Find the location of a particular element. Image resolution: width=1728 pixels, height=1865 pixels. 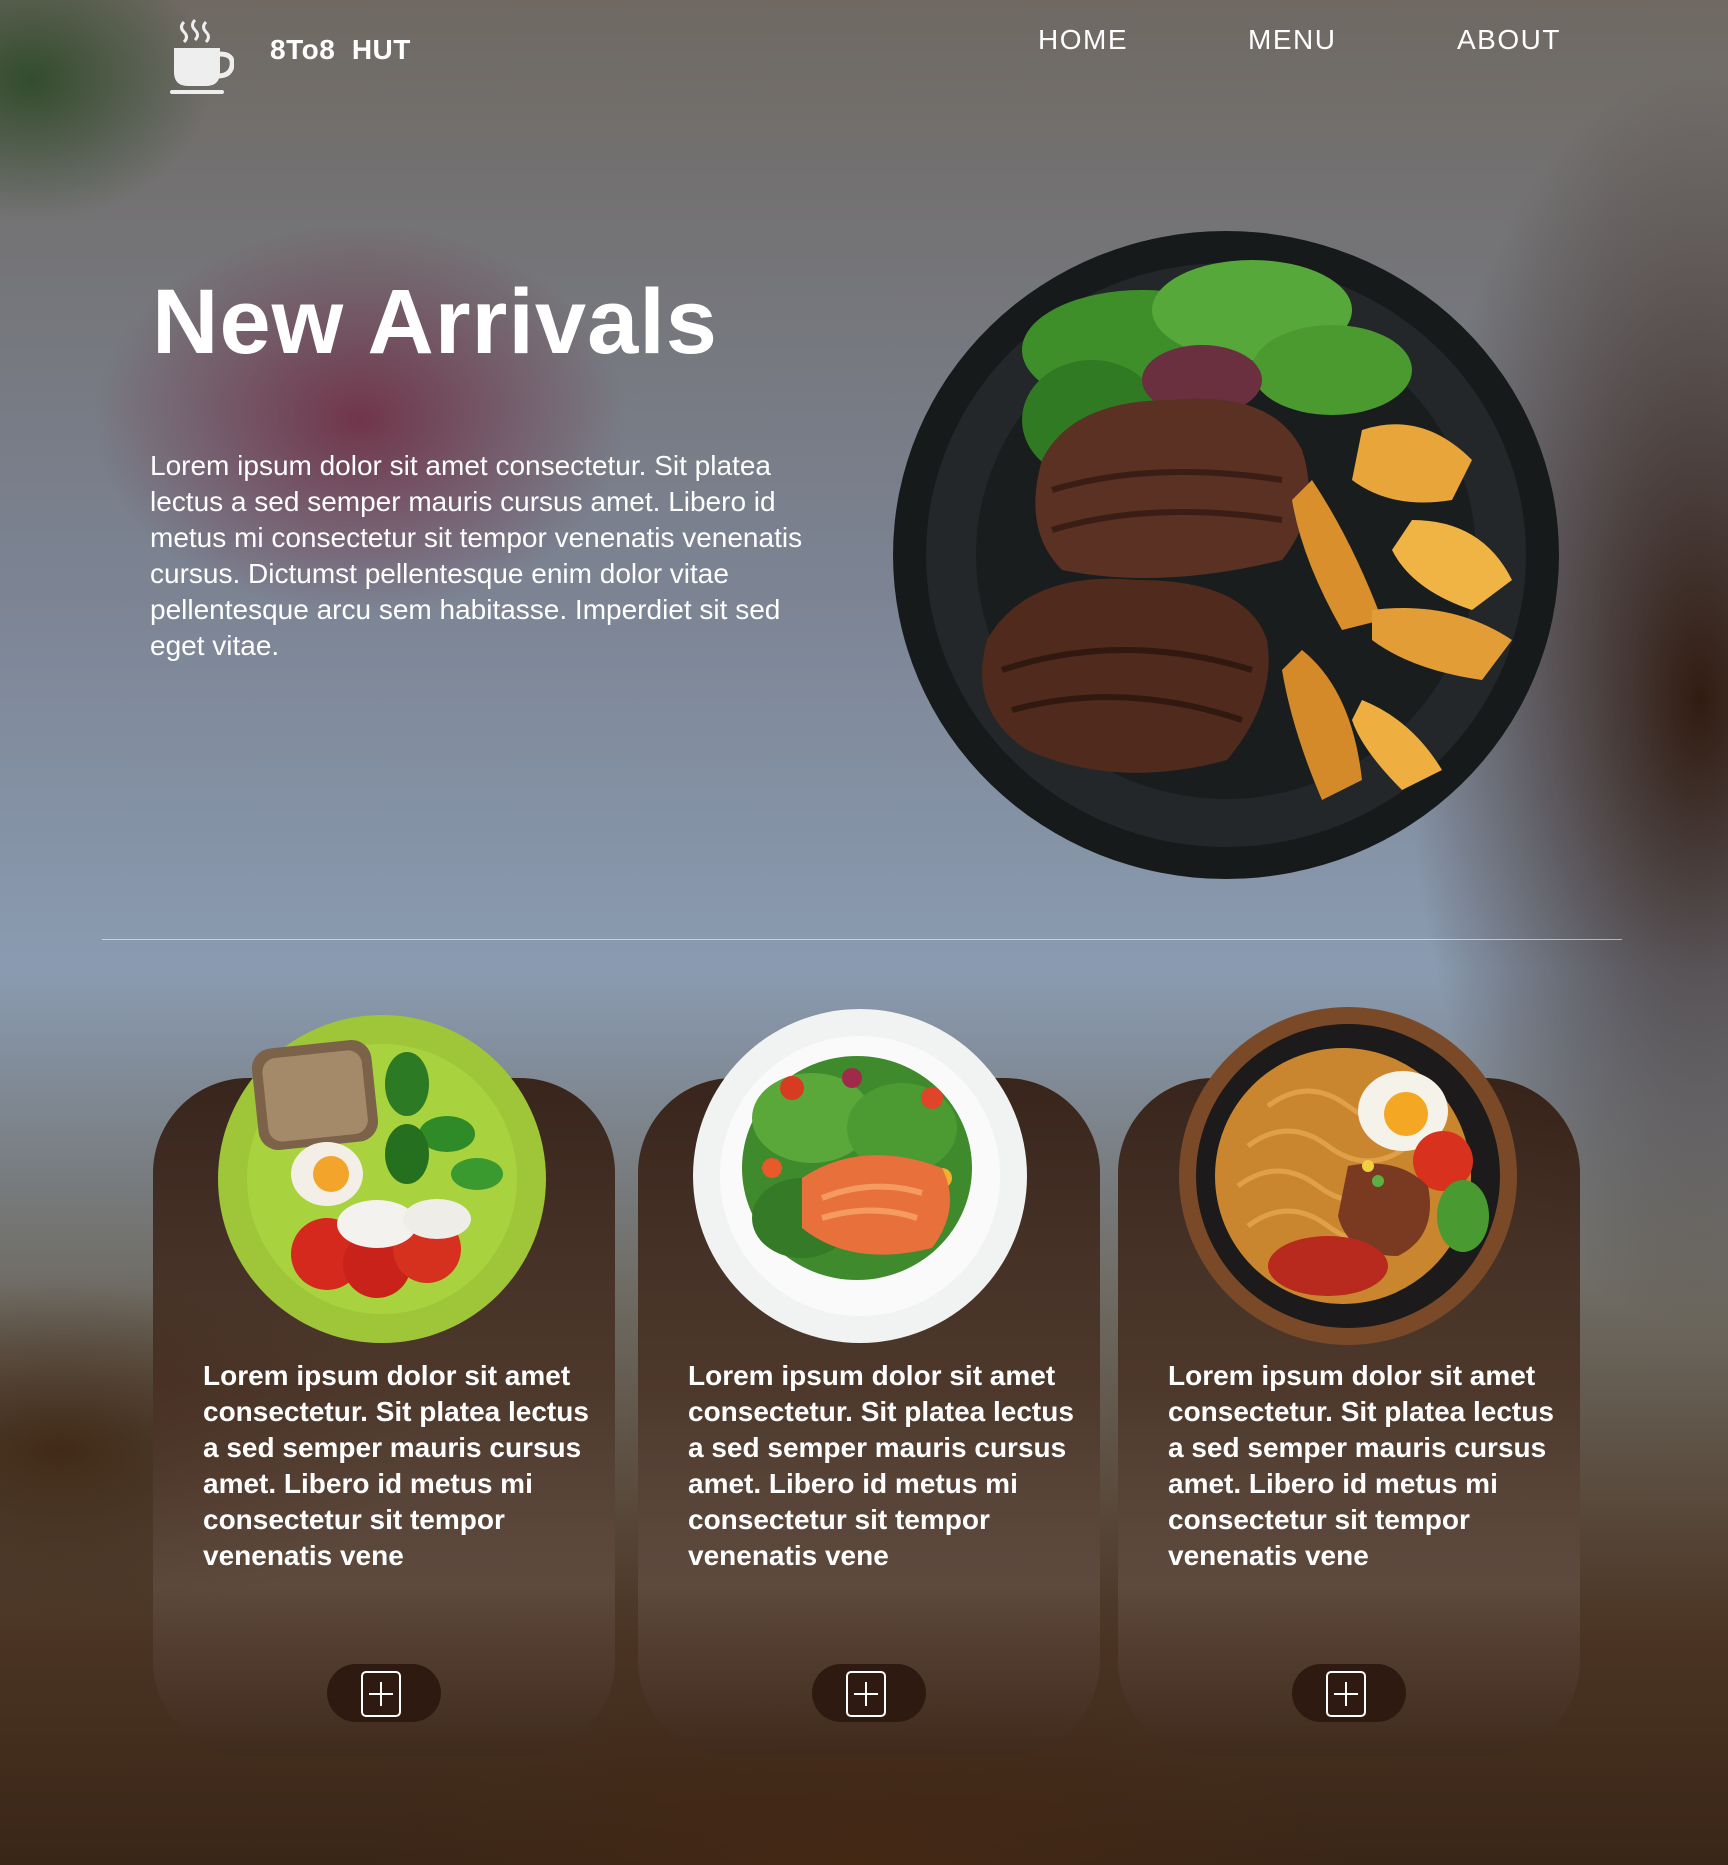

nav-link-about: ABOUT is located at coordinates (1509, 40).